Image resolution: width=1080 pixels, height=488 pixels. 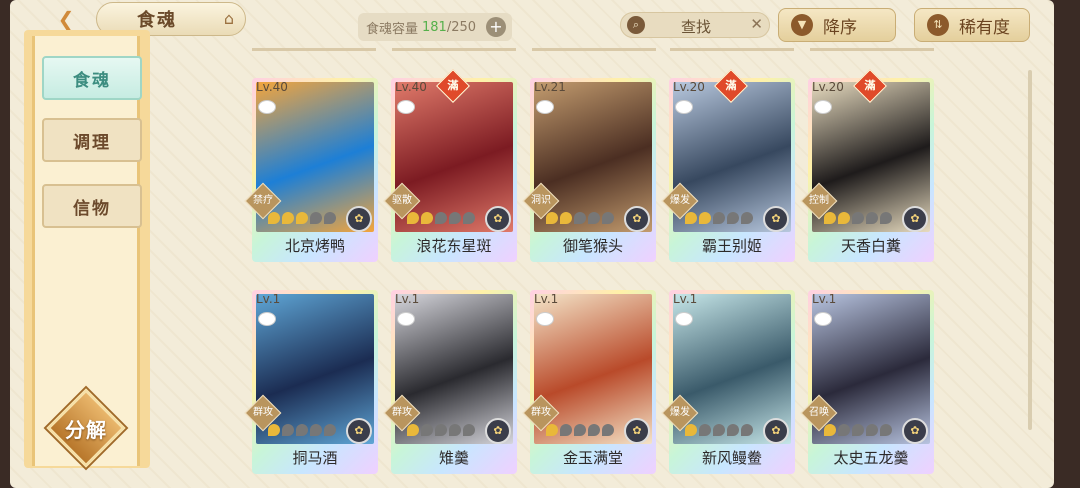 What do you see at coordinates (496, 27) in the screenshot?
I see `add-capacity-button: +` at bounding box center [496, 27].